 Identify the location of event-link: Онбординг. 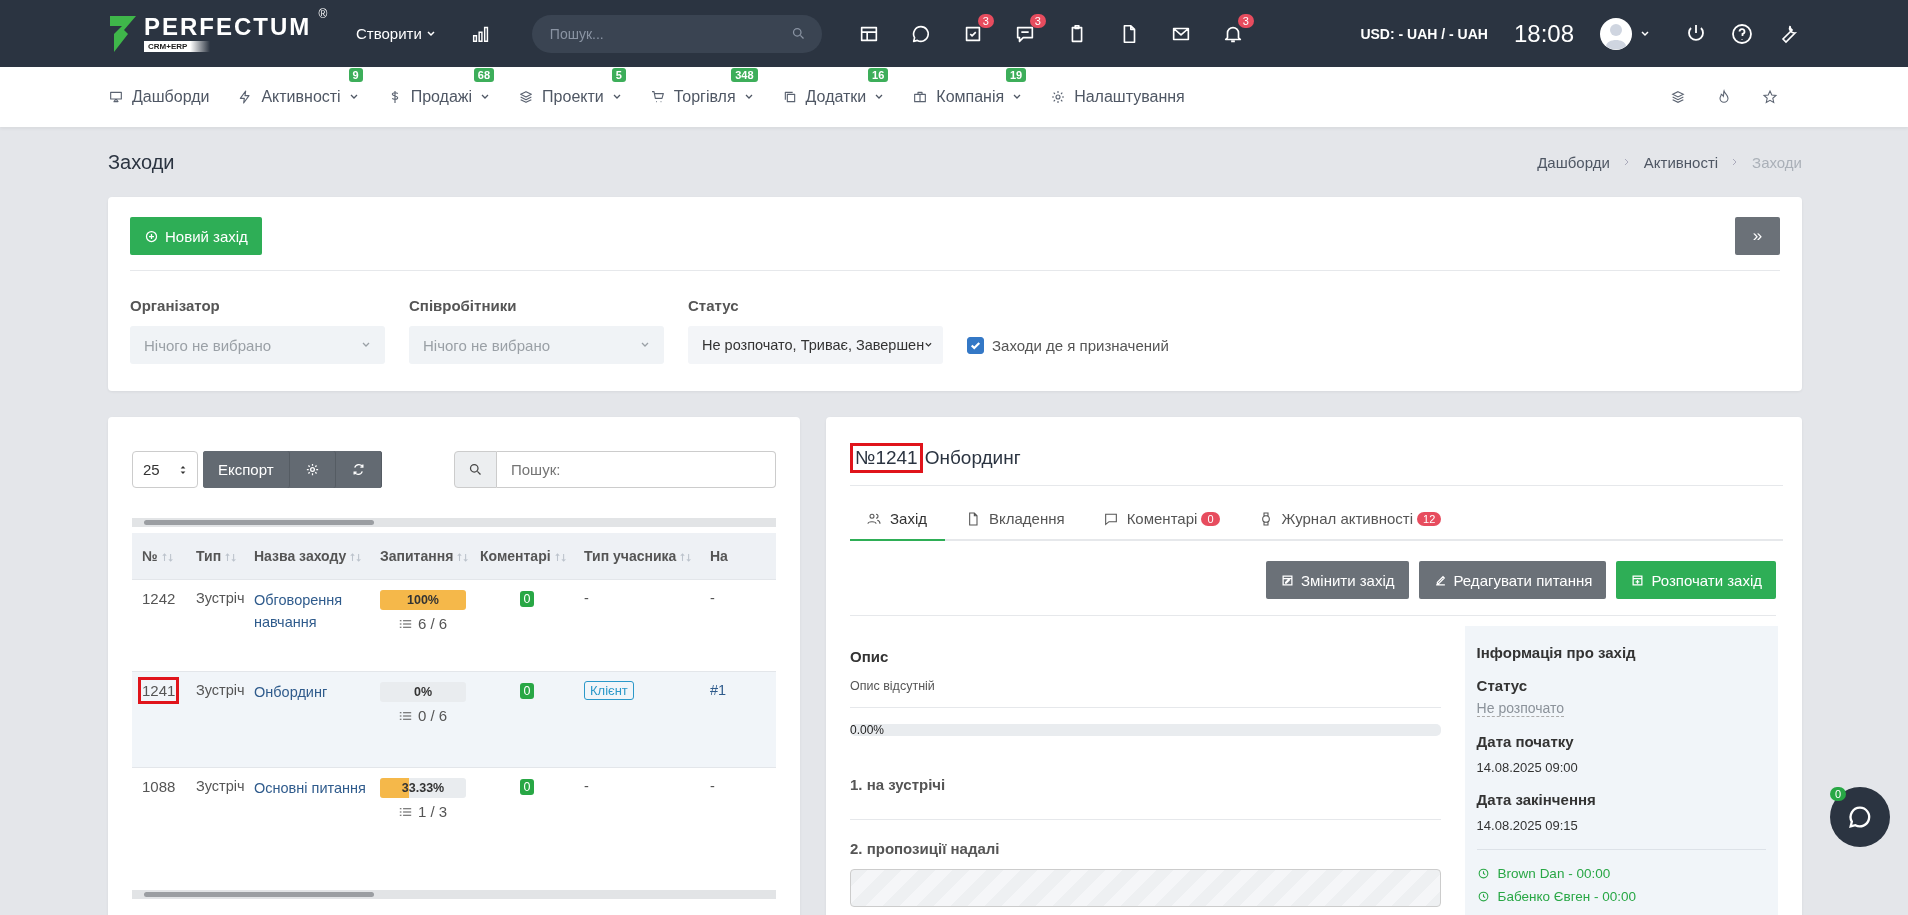
(312, 693).